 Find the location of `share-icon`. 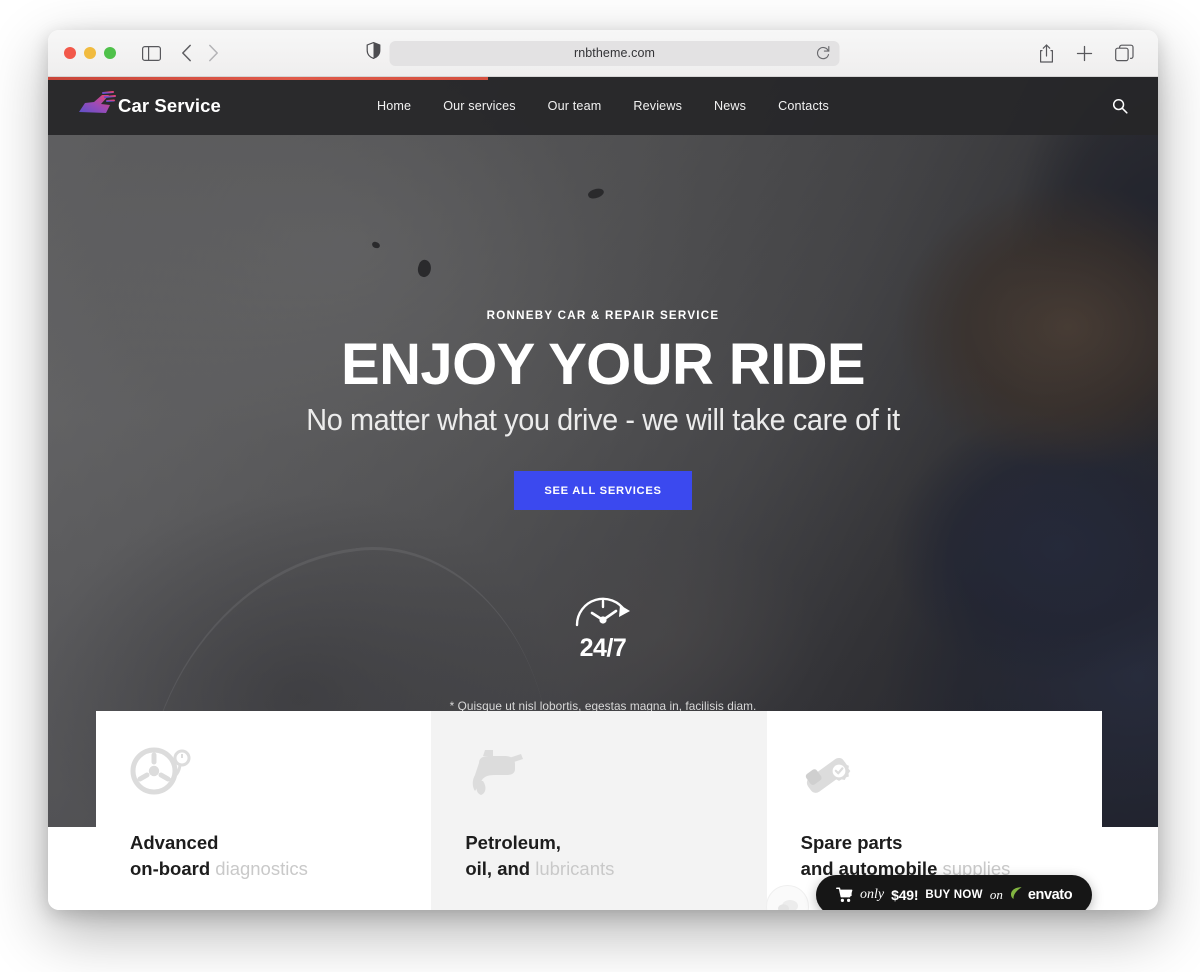

share-icon is located at coordinates (1046, 53).